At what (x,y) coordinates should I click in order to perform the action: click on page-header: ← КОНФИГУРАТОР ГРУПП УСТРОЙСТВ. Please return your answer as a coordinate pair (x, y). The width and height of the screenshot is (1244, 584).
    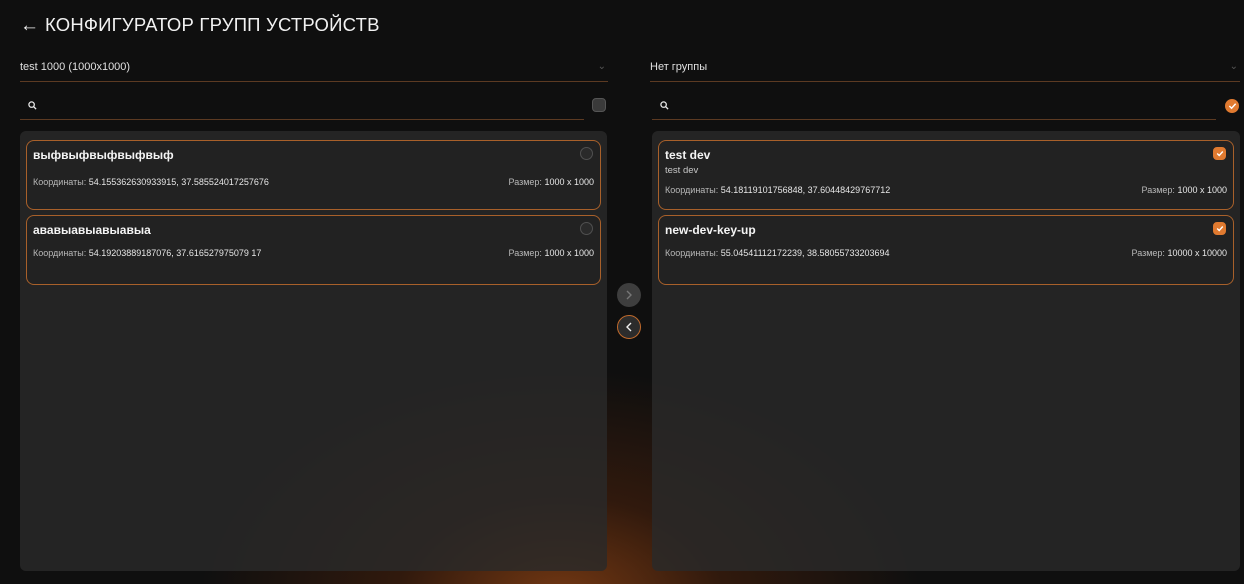
    Looking at the image, I should click on (200, 25).